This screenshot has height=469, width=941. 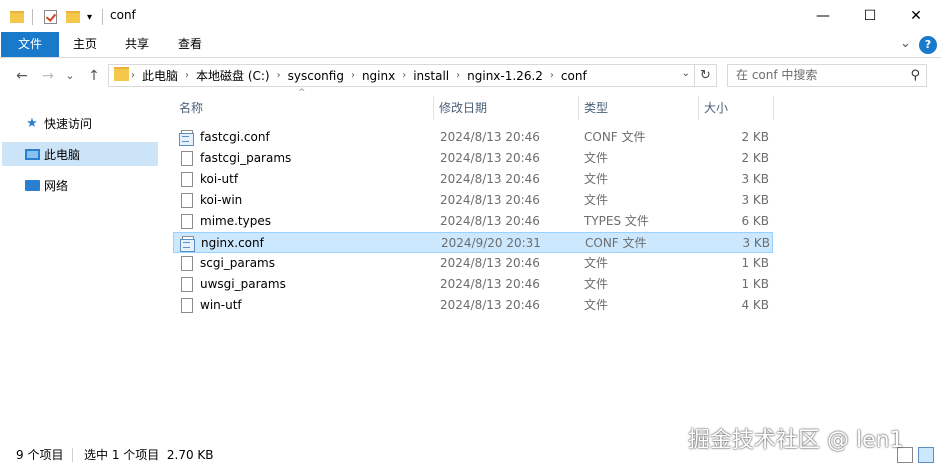 I want to click on minimize-button: —, so click(x=823, y=16).